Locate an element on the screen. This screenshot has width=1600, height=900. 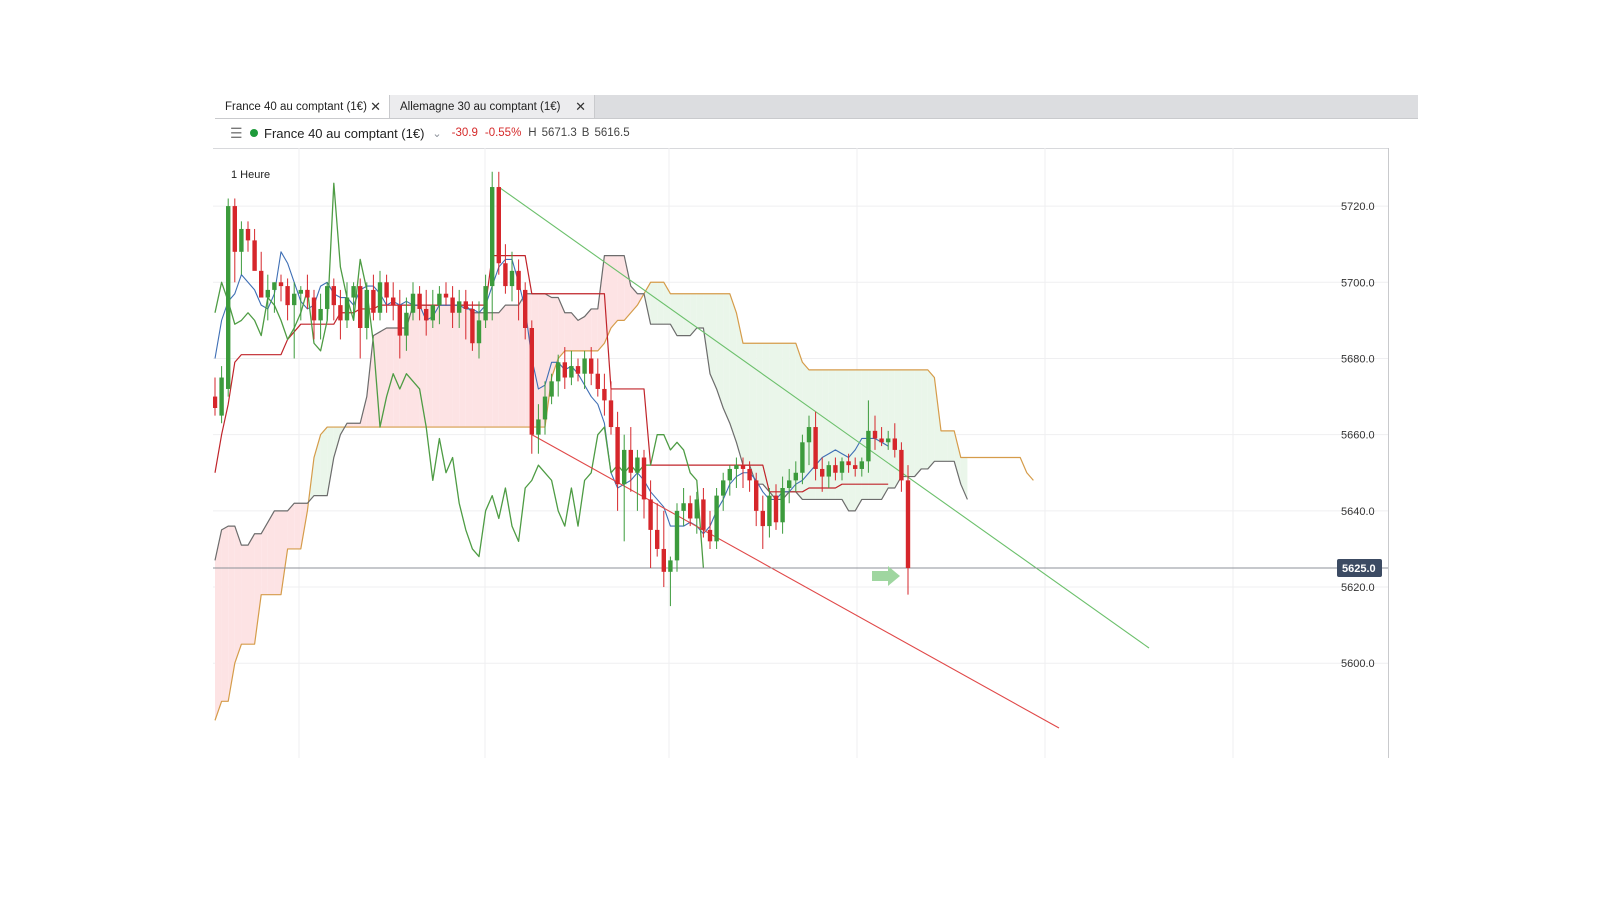
hamburger-menu-icon: ☰ is located at coordinates (236, 133).